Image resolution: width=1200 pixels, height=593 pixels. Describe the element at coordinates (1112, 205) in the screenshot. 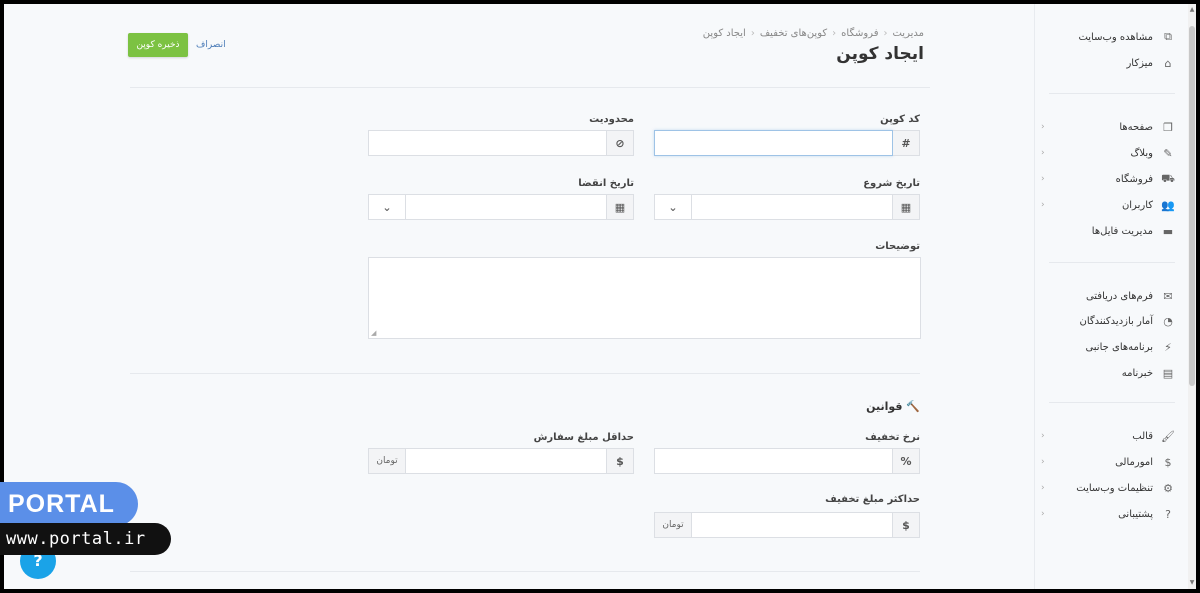

I see `sidebar-item-users: 👥 کاربران ‹` at that location.